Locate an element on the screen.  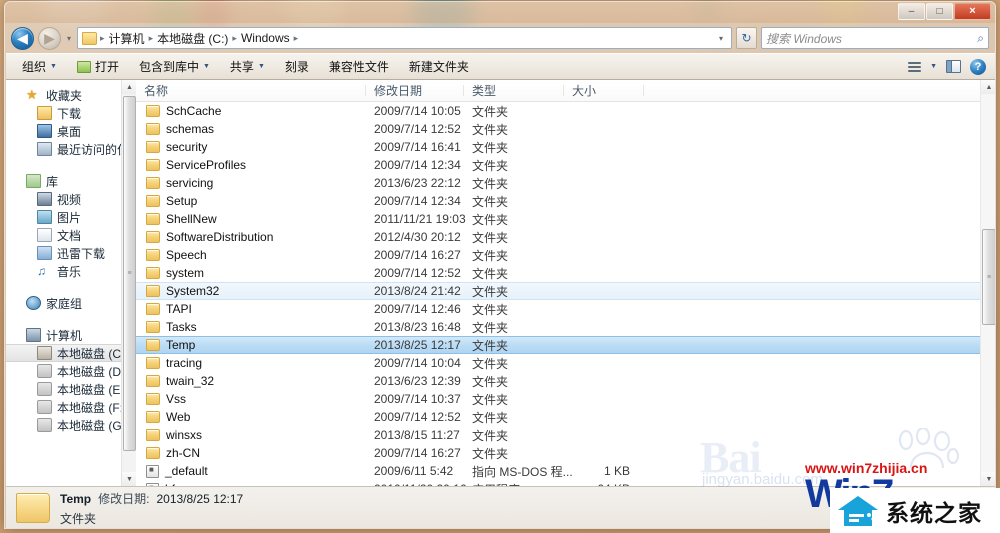
breadcrumb-computer: 计算机 is located at coordinates (127, 38).